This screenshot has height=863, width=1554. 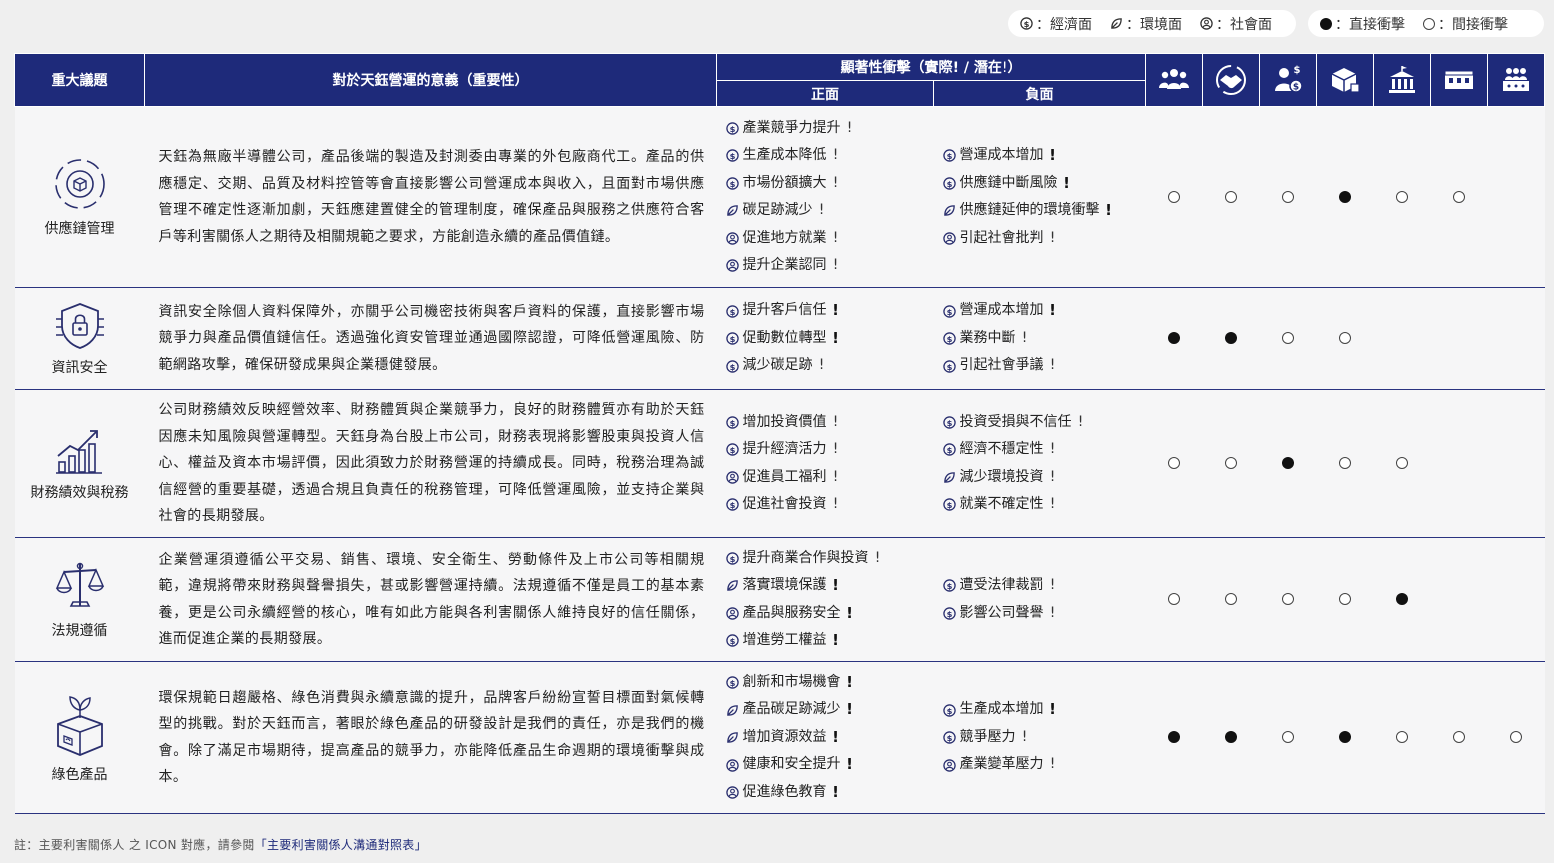 I want to click on impact-item: 供應鏈延伸的環境衝擊!, so click(x=1044, y=211).